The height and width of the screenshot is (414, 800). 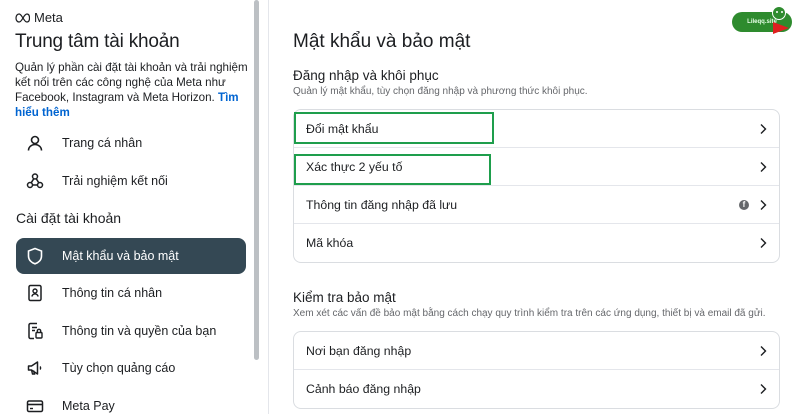 I want to click on two-factor-row: Xác thực 2 yếu tố, so click(x=536, y=167).